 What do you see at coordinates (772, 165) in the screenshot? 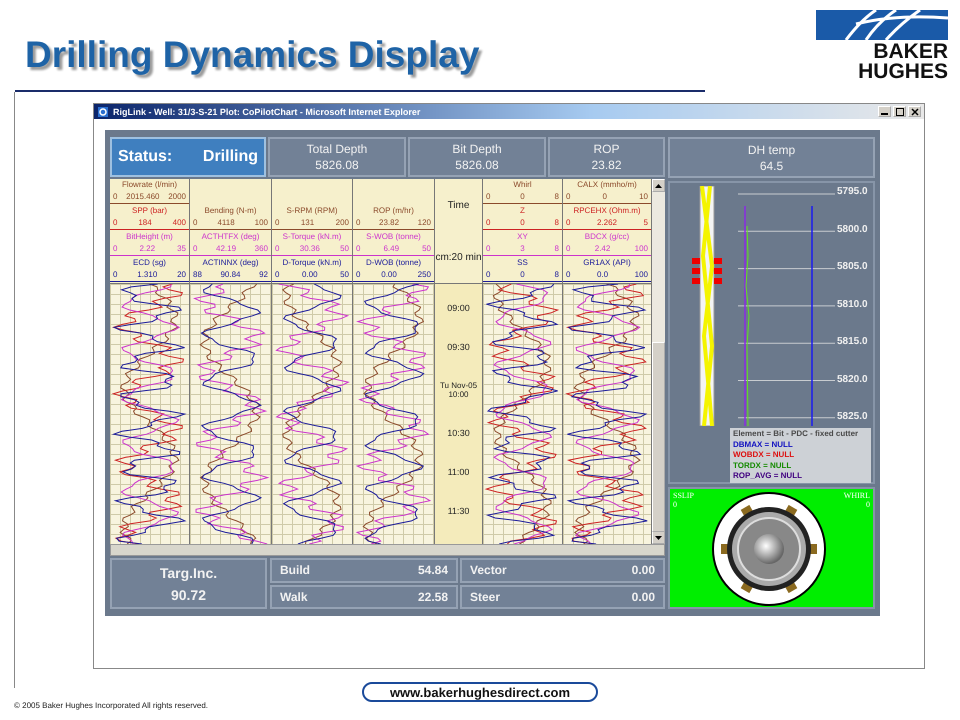
I see `readout-value: 64.5` at bounding box center [772, 165].